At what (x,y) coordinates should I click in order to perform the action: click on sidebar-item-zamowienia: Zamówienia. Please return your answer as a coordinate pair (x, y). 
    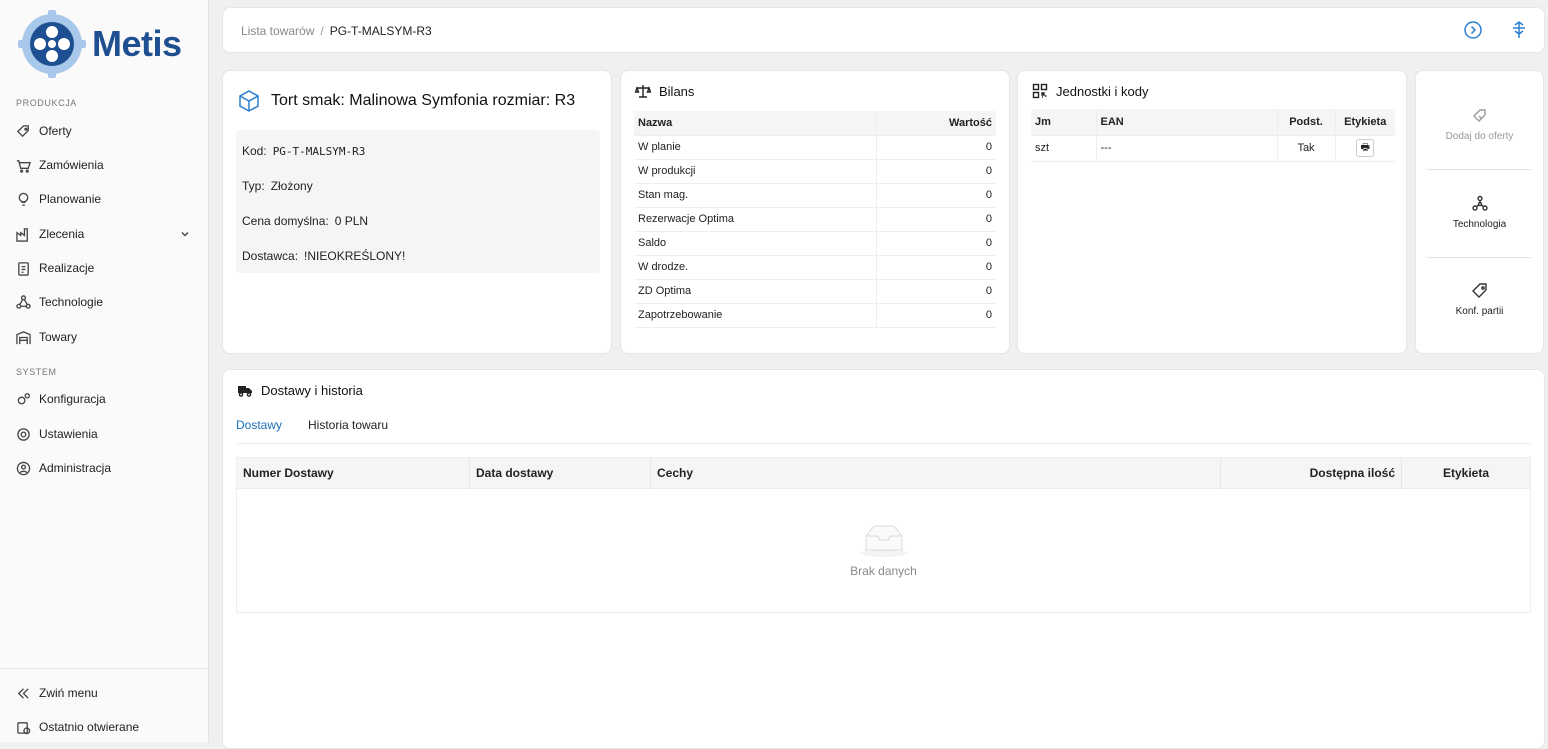
    Looking at the image, I should click on (106, 165).